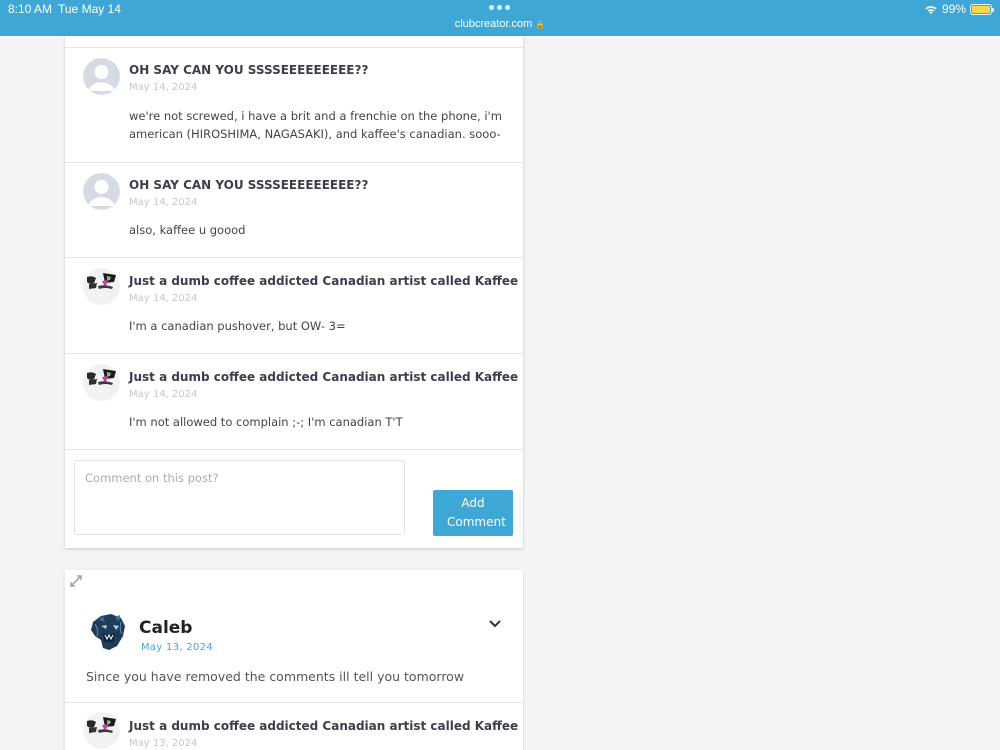 The height and width of the screenshot is (750, 1000). What do you see at coordinates (495, 624) in the screenshot?
I see `chevron-down-icon` at bounding box center [495, 624].